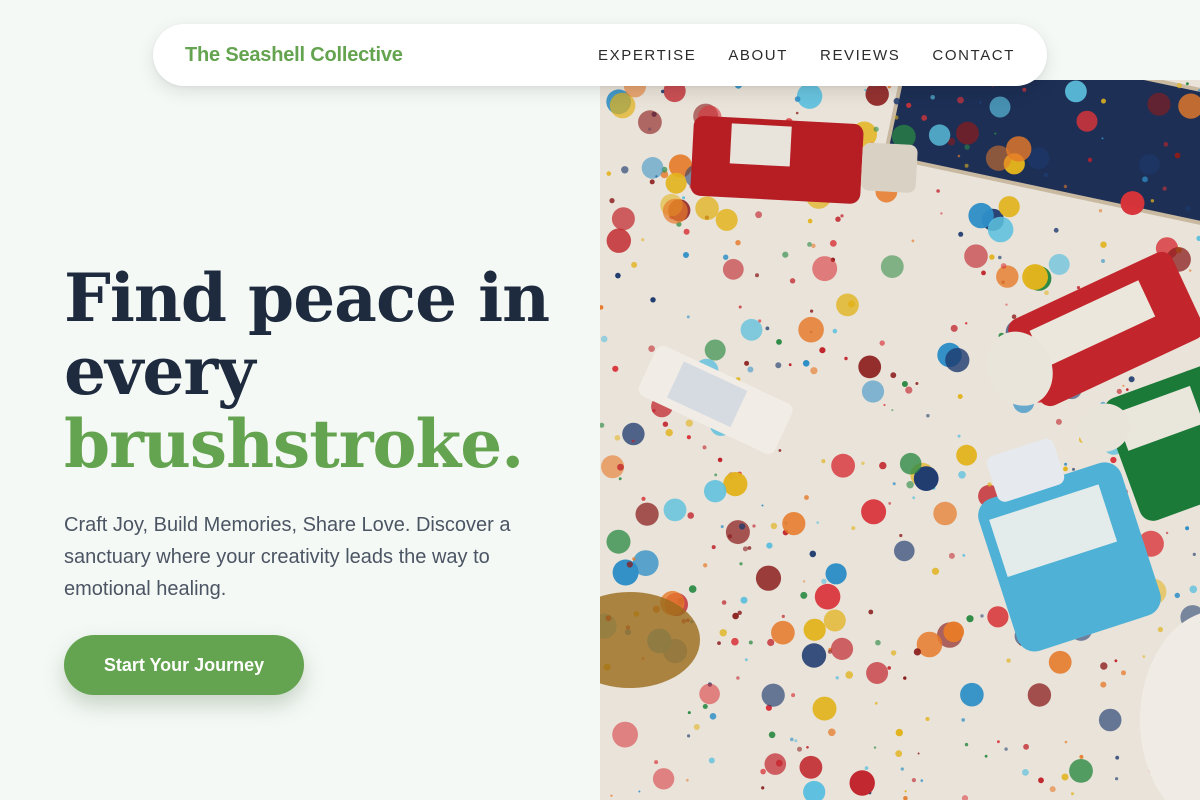 The image size is (1200, 800). What do you see at coordinates (758, 55) in the screenshot?
I see `nav-link-about: ABOUT` at bounding box center [758, 55].